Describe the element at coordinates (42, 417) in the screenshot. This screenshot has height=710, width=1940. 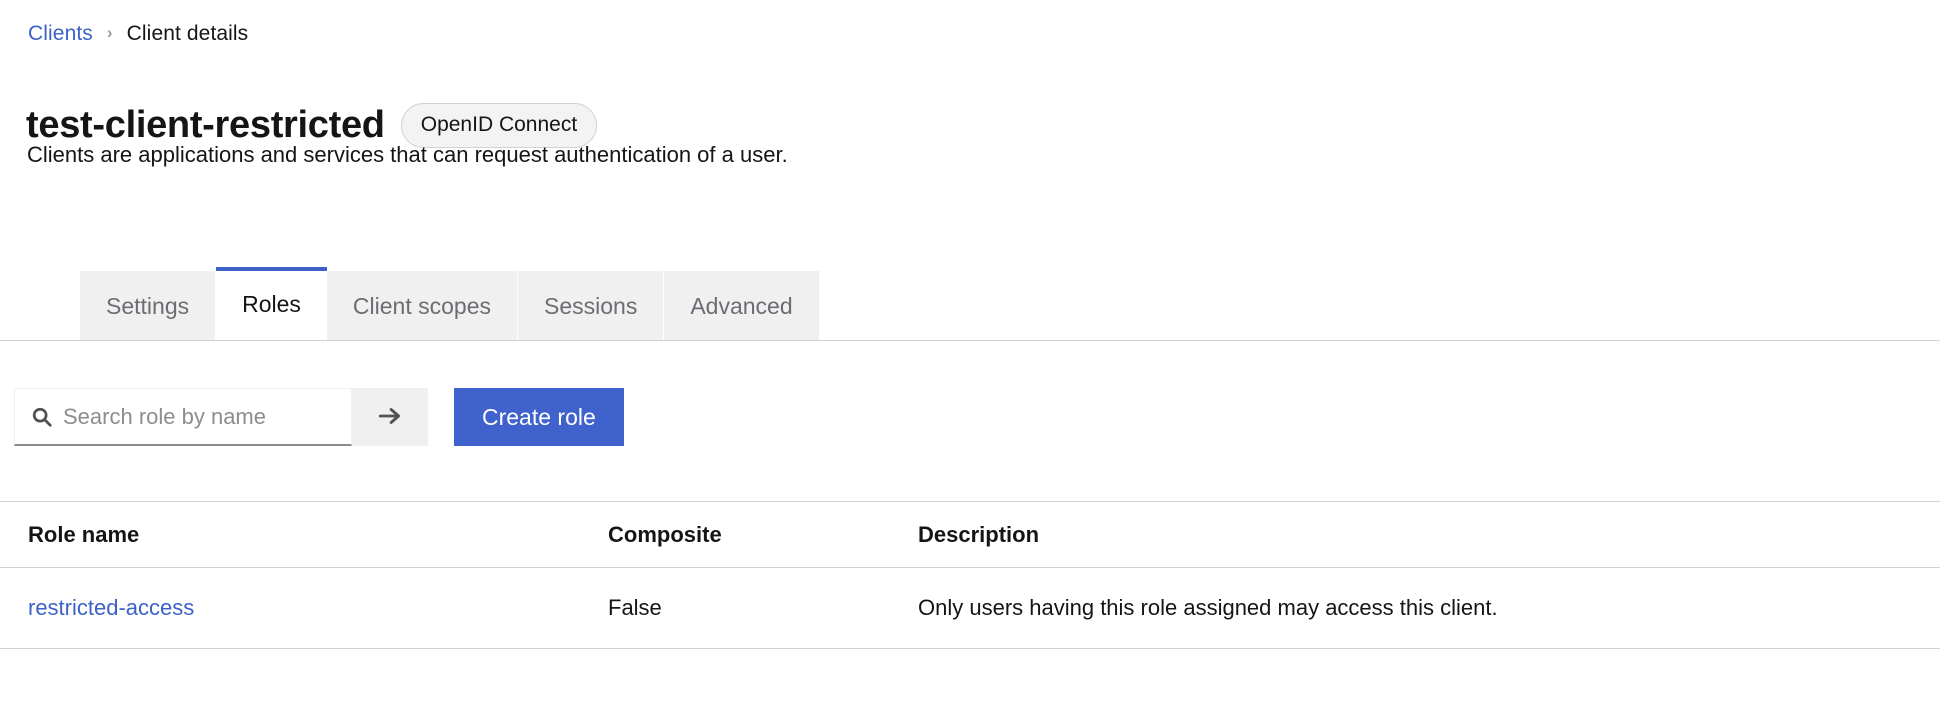
I see `search-icon` at that location.